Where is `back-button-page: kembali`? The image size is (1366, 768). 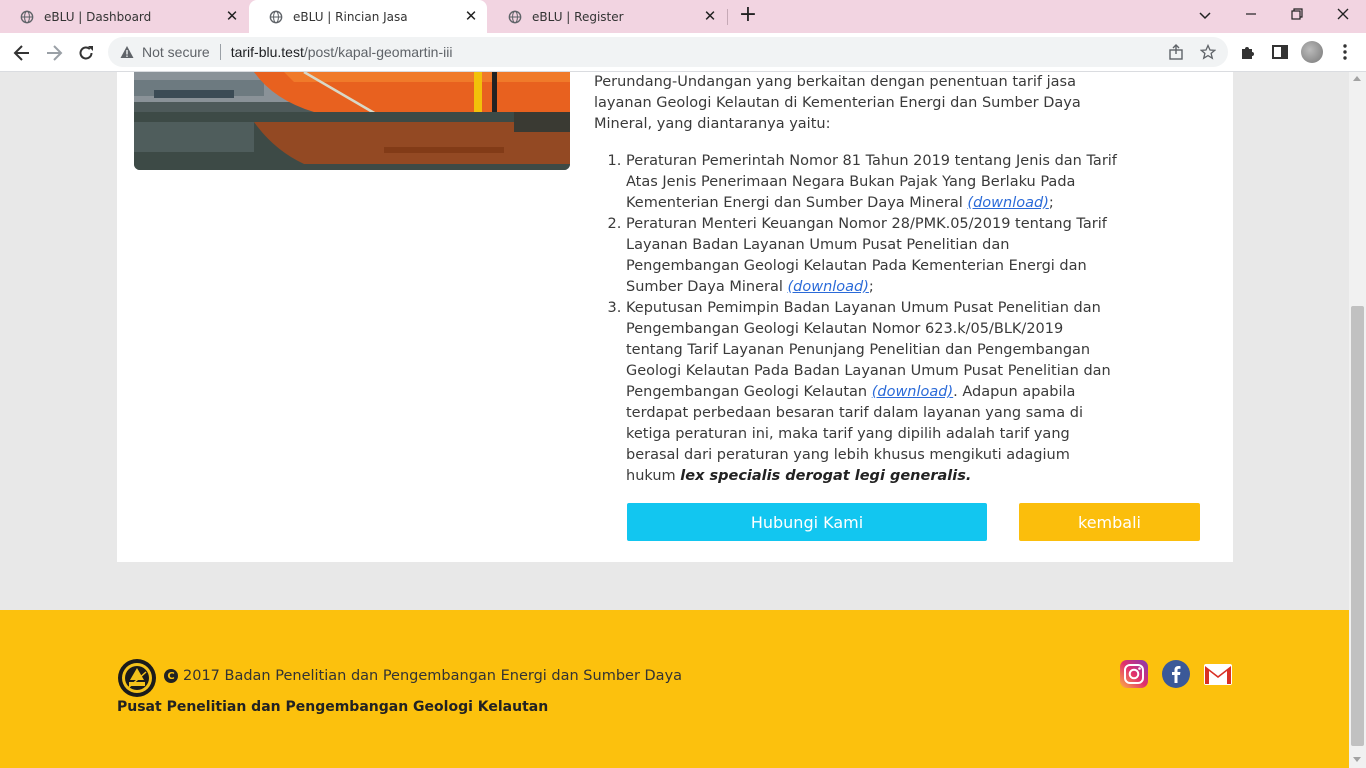
back-button-page: kembali is located at coordinates (1109, 522).